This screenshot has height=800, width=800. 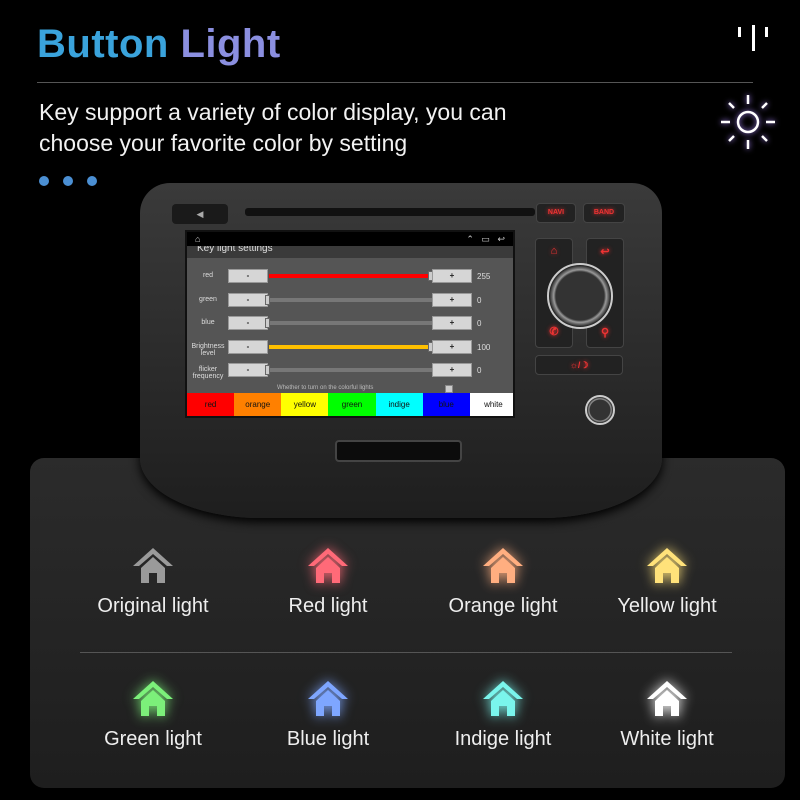 I want to click on volume-knob, so click(x=600, y=410).